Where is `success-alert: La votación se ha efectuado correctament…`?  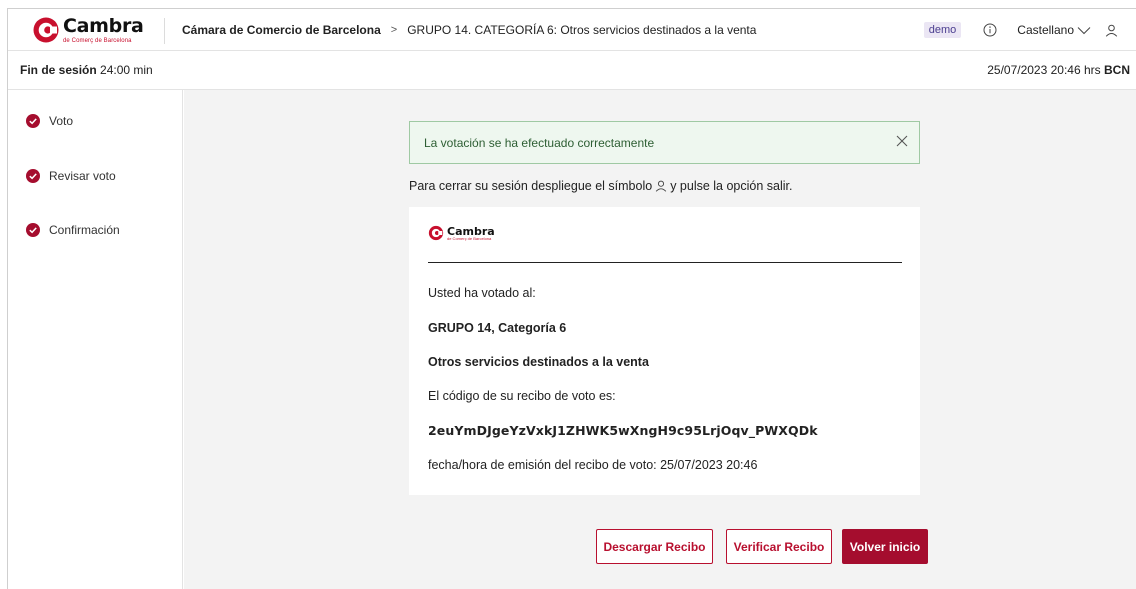
success-alert: La votación se ha efectuado correctament… is located at coordinates (664, 142).